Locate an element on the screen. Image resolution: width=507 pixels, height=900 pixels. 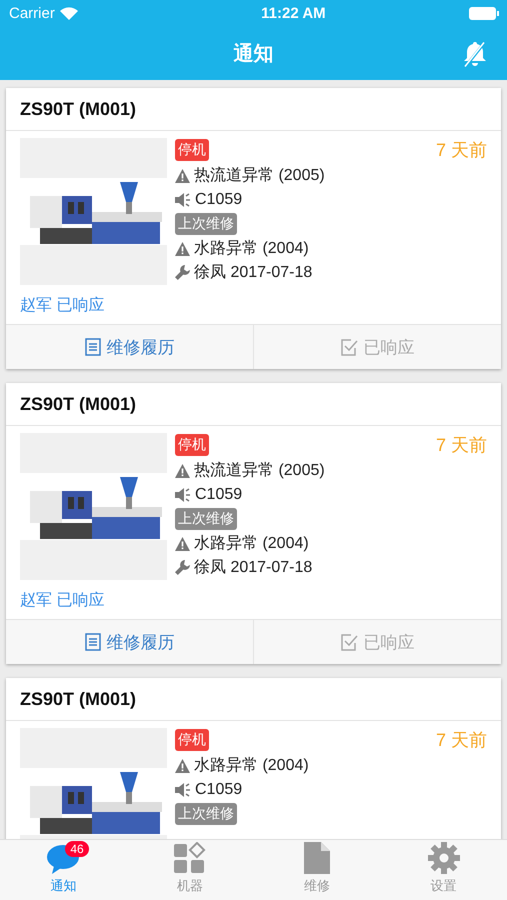
wifi-icon is located at coordinates (69, 13).